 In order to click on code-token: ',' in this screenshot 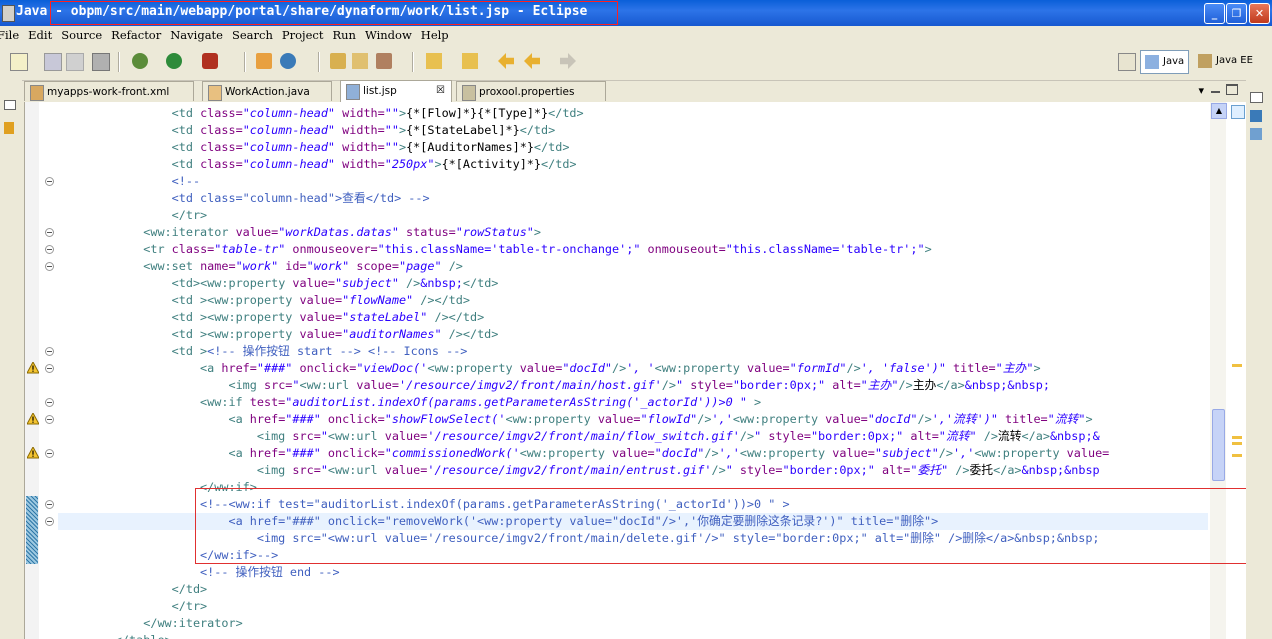, I will do `click(964, 453)`.